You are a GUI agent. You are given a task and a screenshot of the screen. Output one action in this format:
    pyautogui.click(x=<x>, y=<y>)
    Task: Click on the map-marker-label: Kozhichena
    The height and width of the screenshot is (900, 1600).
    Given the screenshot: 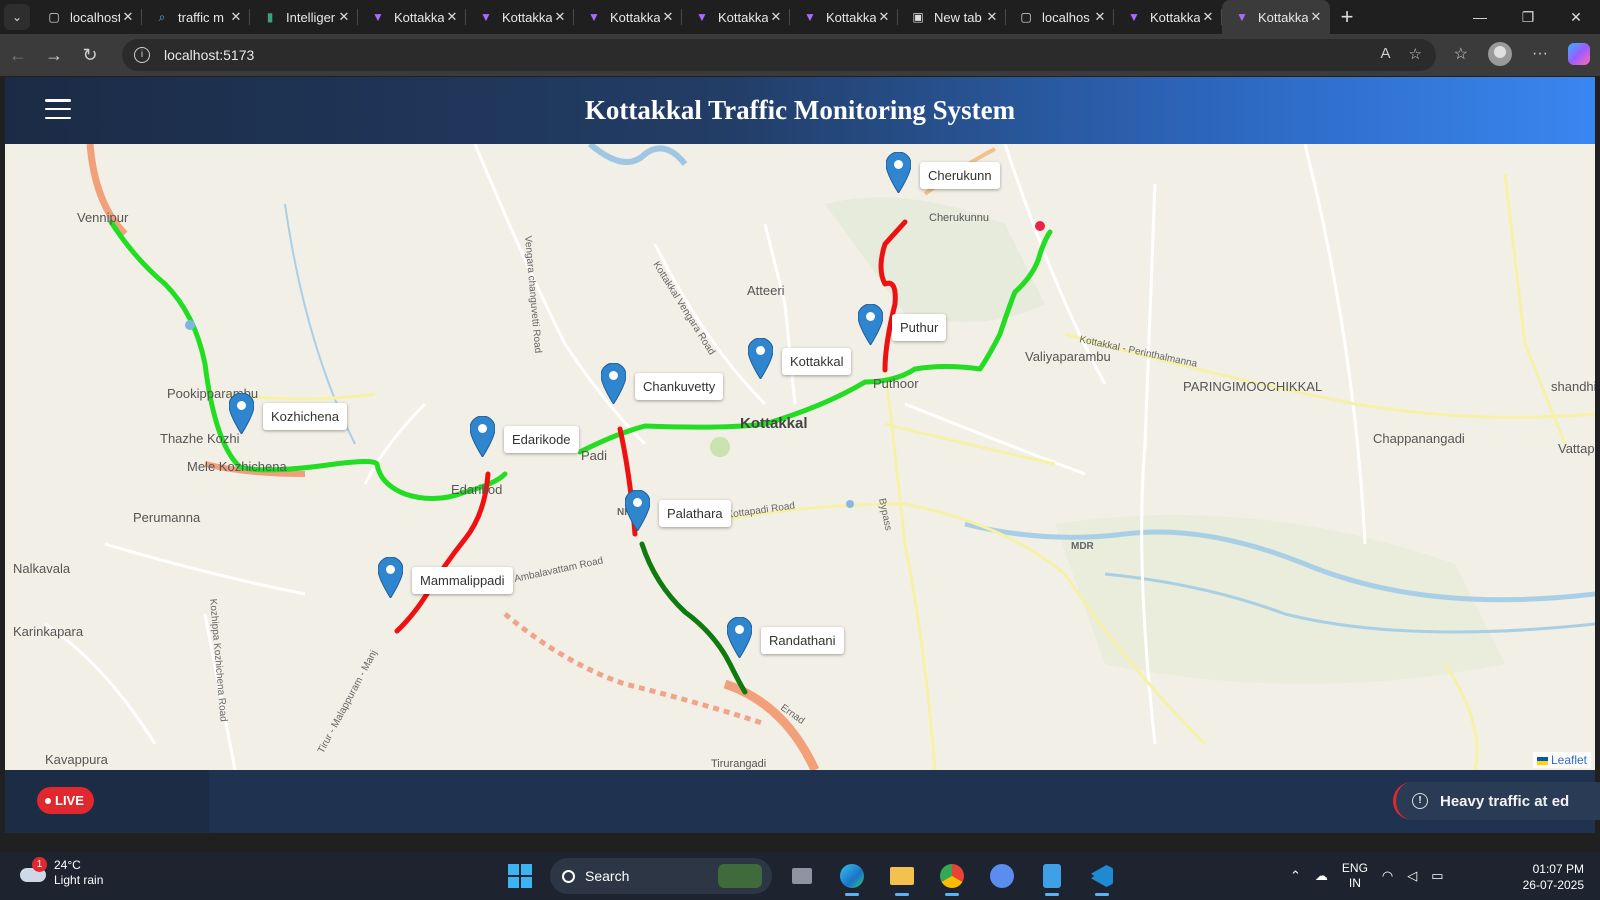 What is the action you would take?
    pyautogui.click(x=305, y=416)
    